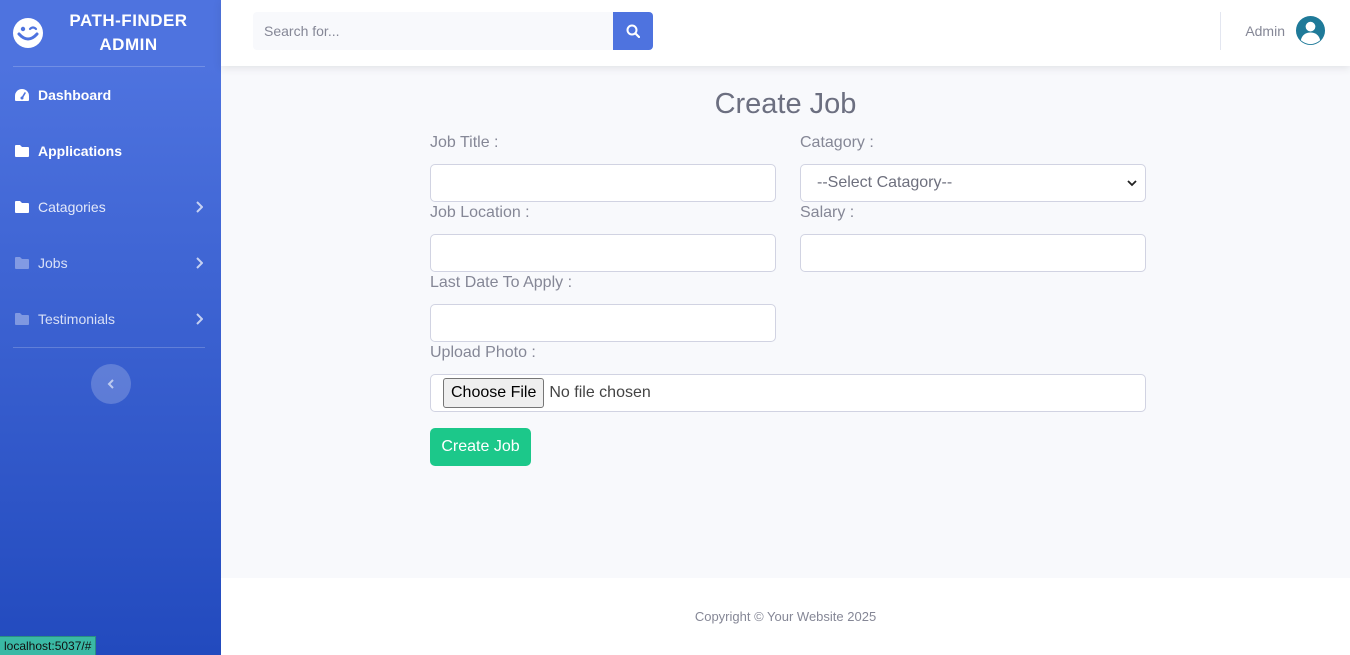 This screenshot has width=1350, height=655. I want to click on category-select: --Select Catagory--, so click(973, 183).